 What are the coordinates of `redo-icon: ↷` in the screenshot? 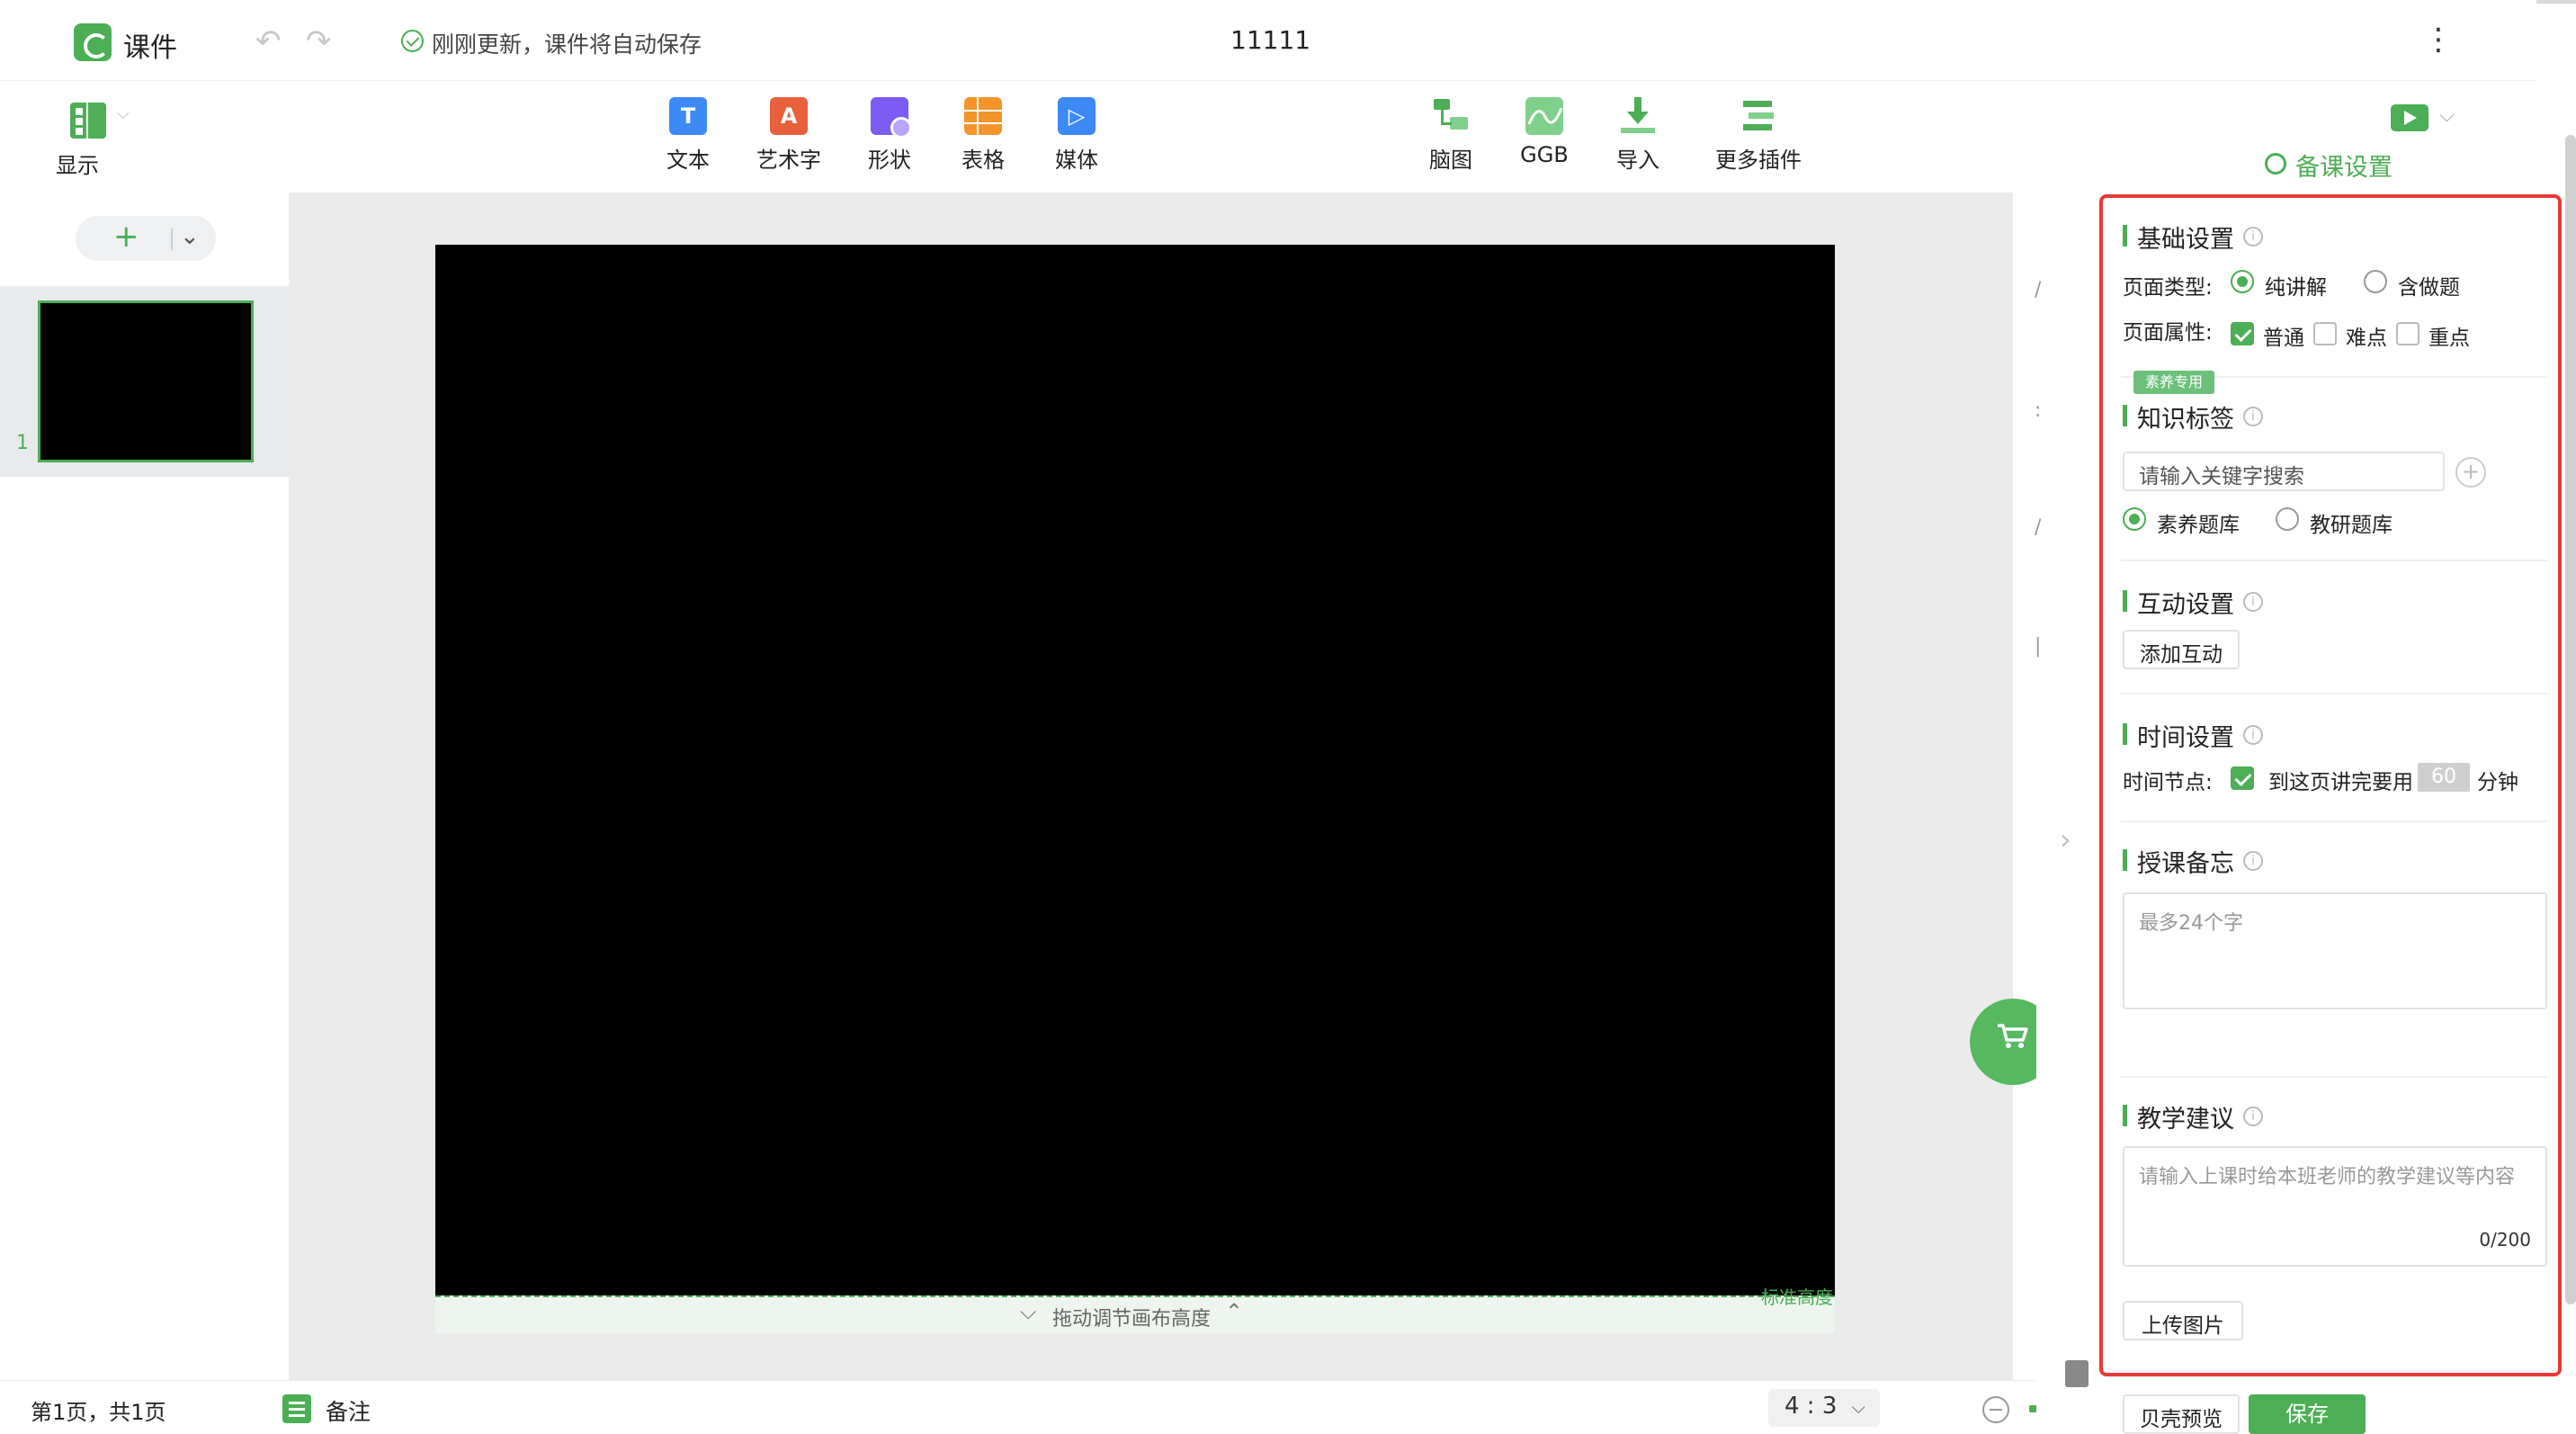 It's located at (319, 41).